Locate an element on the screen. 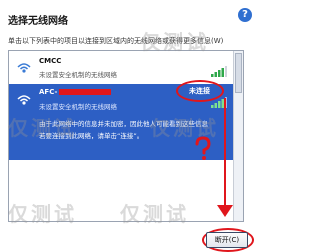 The height and width of the screenshot is (252, 320). network-item-cmcc: CMCC 未设置安全机制的无线网络 is located at coordinates (121, 67).